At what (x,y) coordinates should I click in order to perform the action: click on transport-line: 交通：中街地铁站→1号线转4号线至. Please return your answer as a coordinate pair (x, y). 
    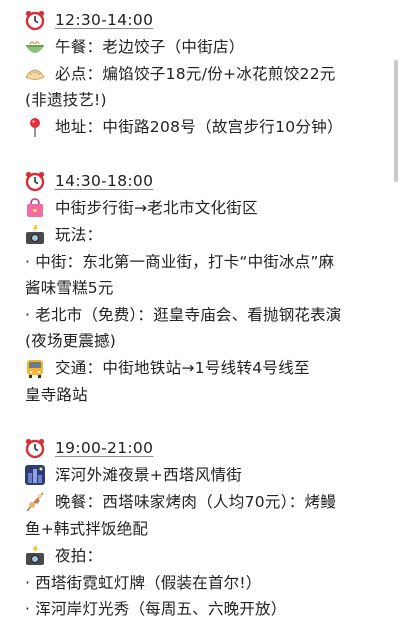
    Looking at the image, I should click on (182, 368).